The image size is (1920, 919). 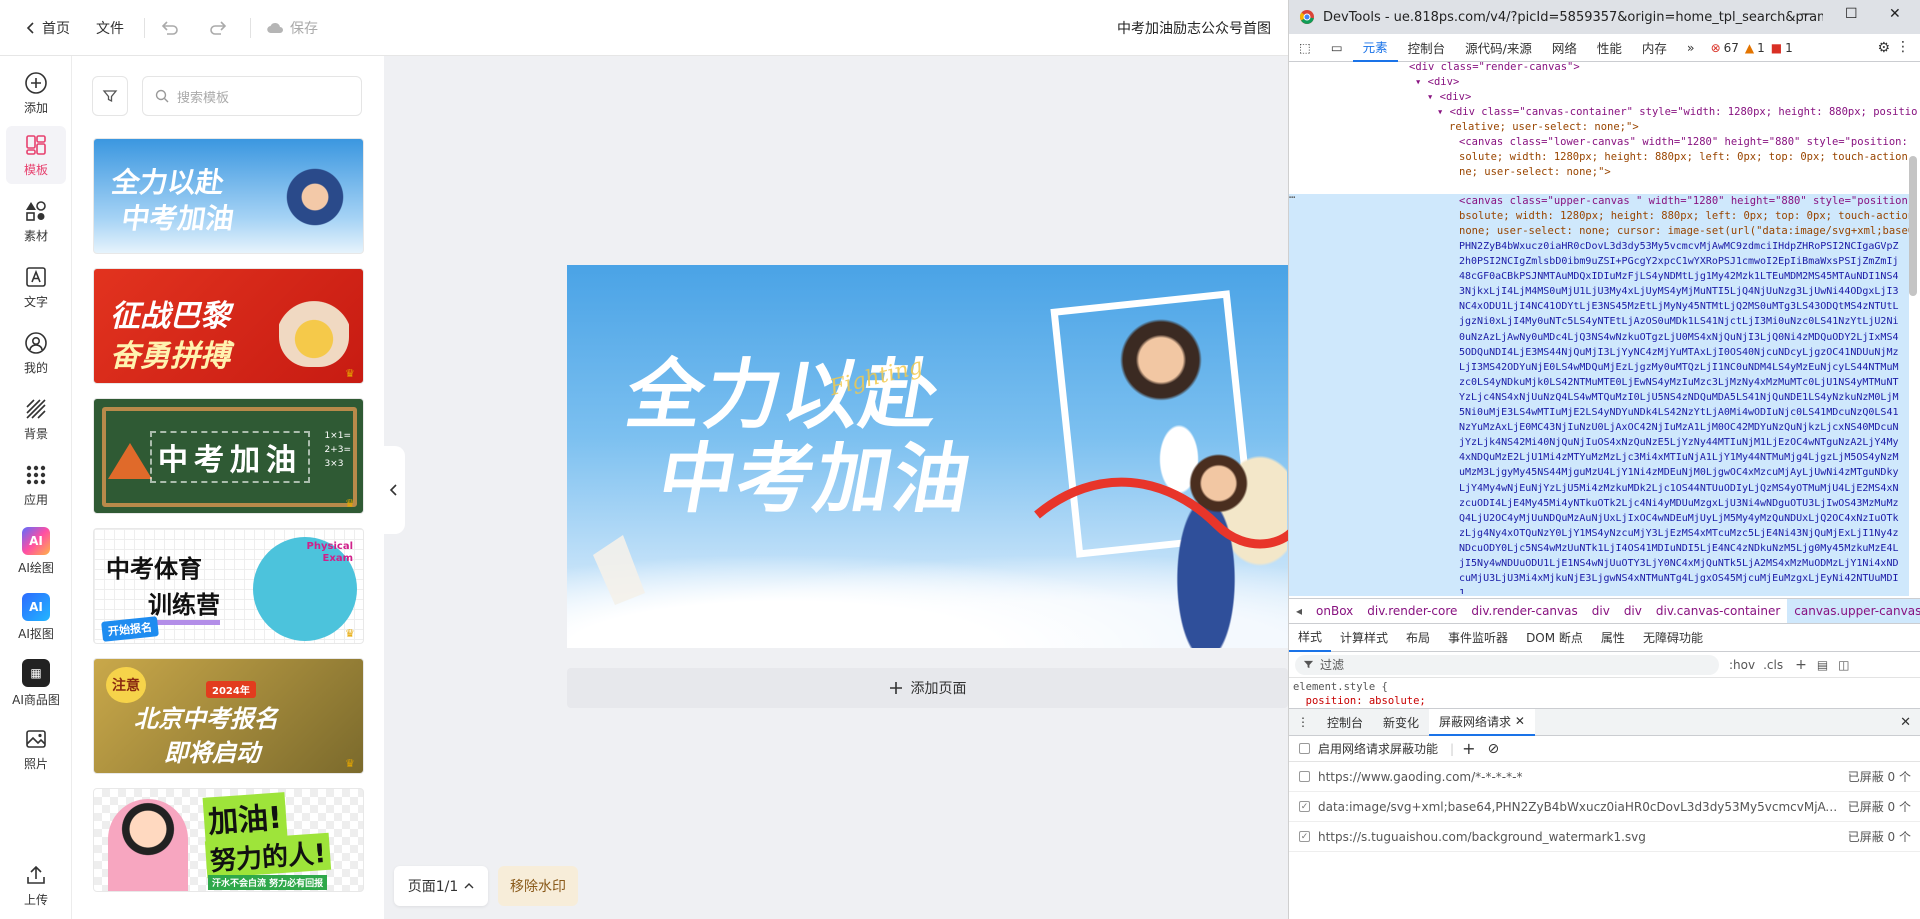 What do you see at coordinates (1843, 665) in the screenshot?
I see `sidebar-toggle-icon: ◫` at bounding box center [1843, 665].